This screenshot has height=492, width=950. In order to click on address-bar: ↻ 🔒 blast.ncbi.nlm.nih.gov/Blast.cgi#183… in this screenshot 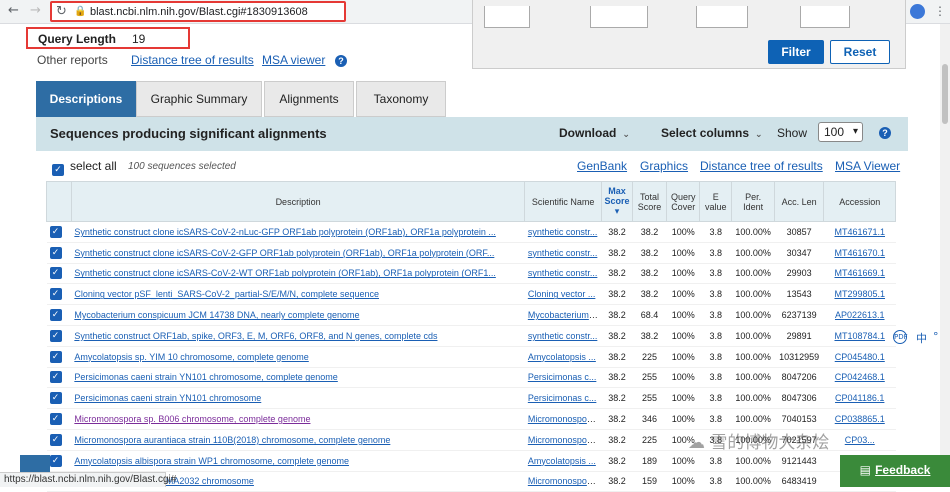, I will do `click(198, 11)`.